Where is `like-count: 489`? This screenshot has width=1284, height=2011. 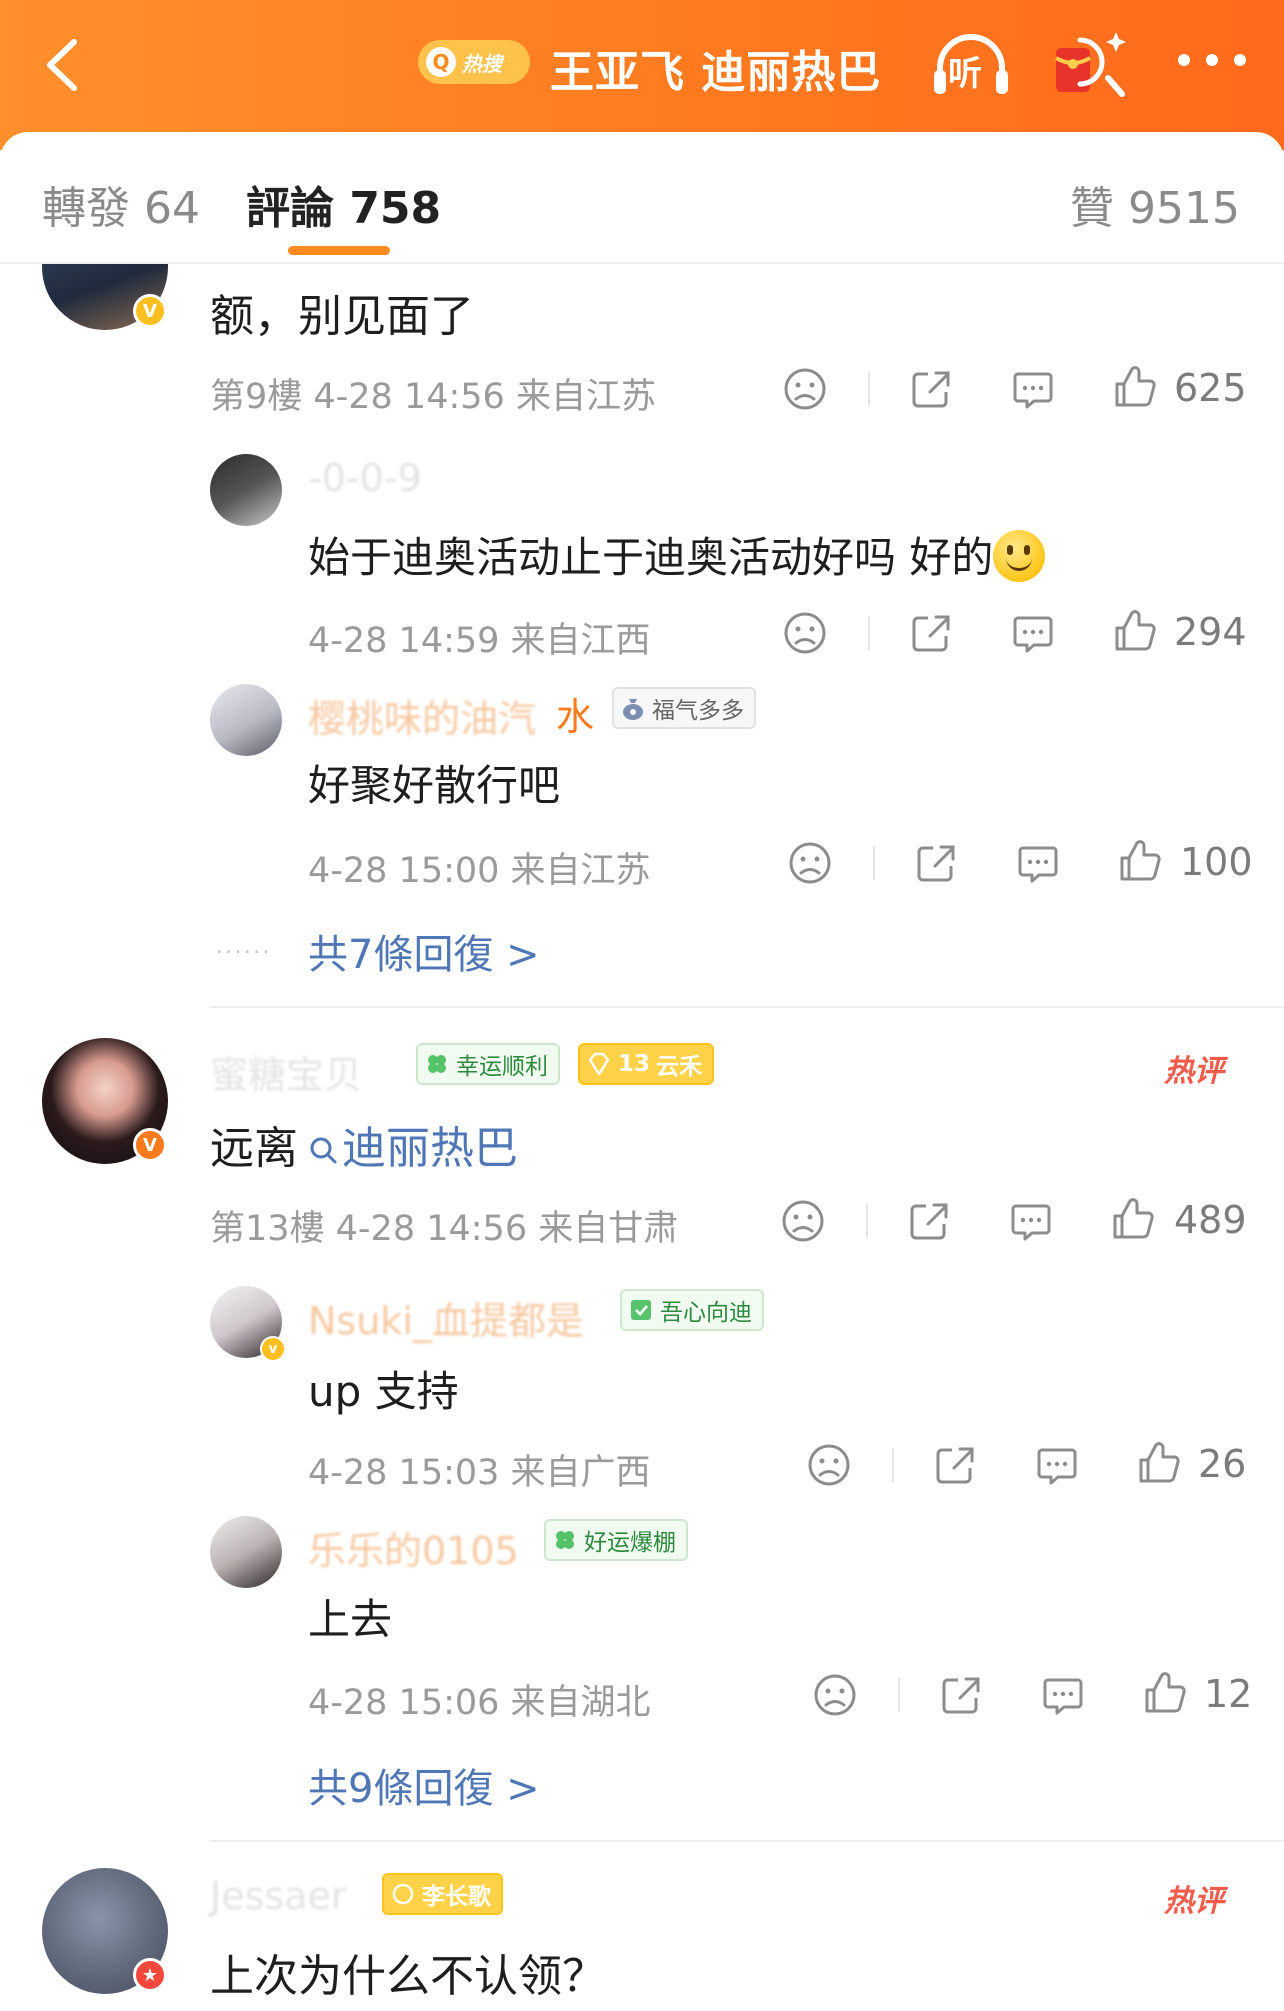
like-count: 489 is located at coordinates (1210, 1220).